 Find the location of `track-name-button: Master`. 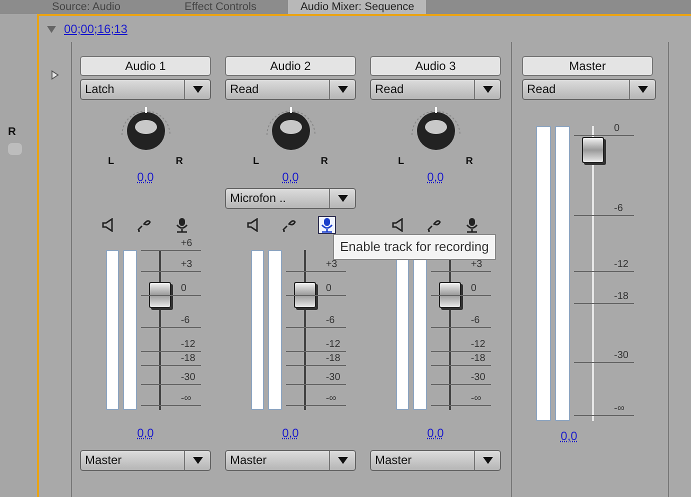

track-name-button: Master is located at coordinates (587, 66).